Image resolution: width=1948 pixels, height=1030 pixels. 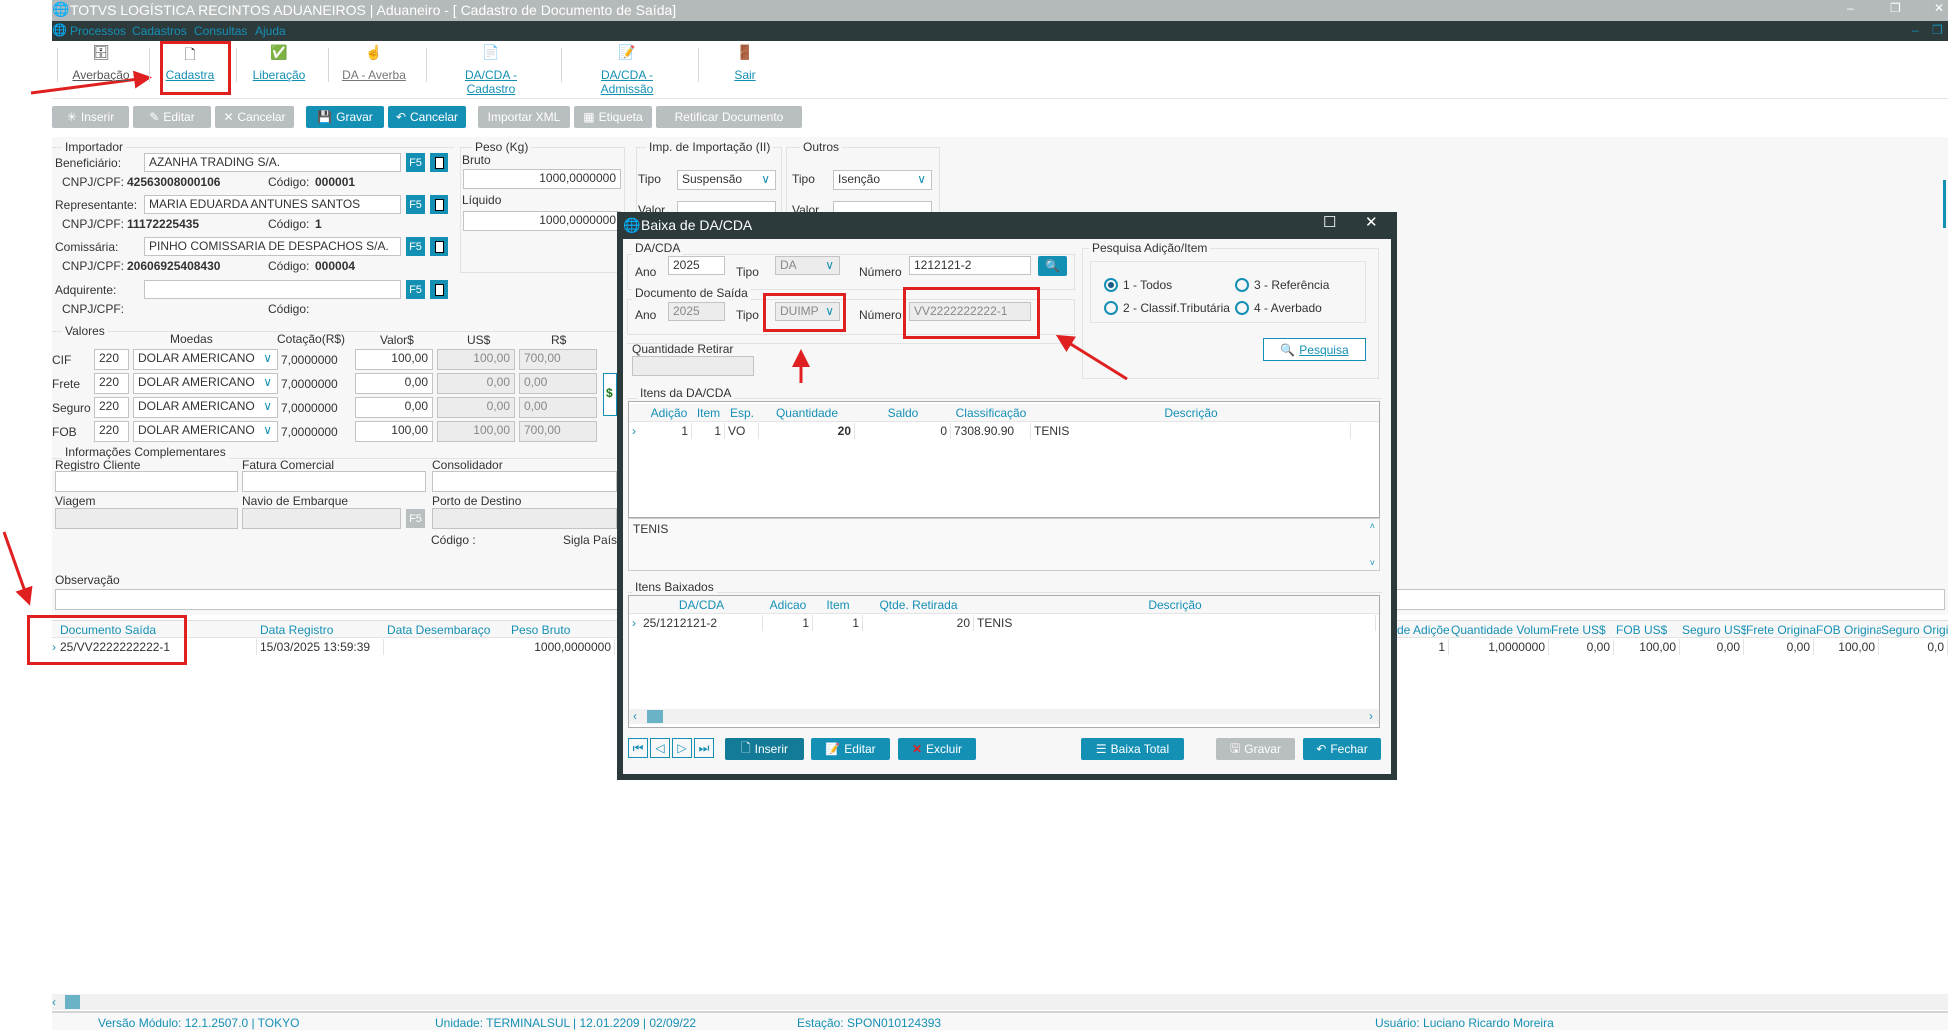 I want to click on action-icon: ✎, so click(x=154, y=117).